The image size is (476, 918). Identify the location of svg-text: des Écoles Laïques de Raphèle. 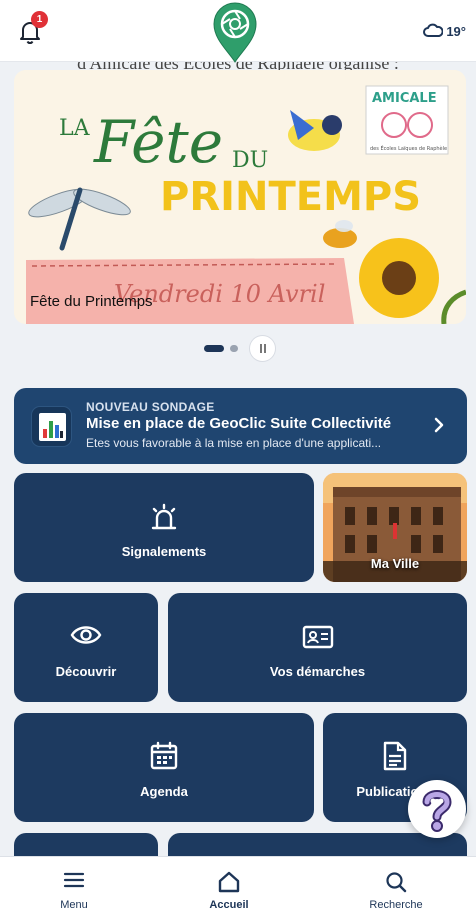
(408, 148).